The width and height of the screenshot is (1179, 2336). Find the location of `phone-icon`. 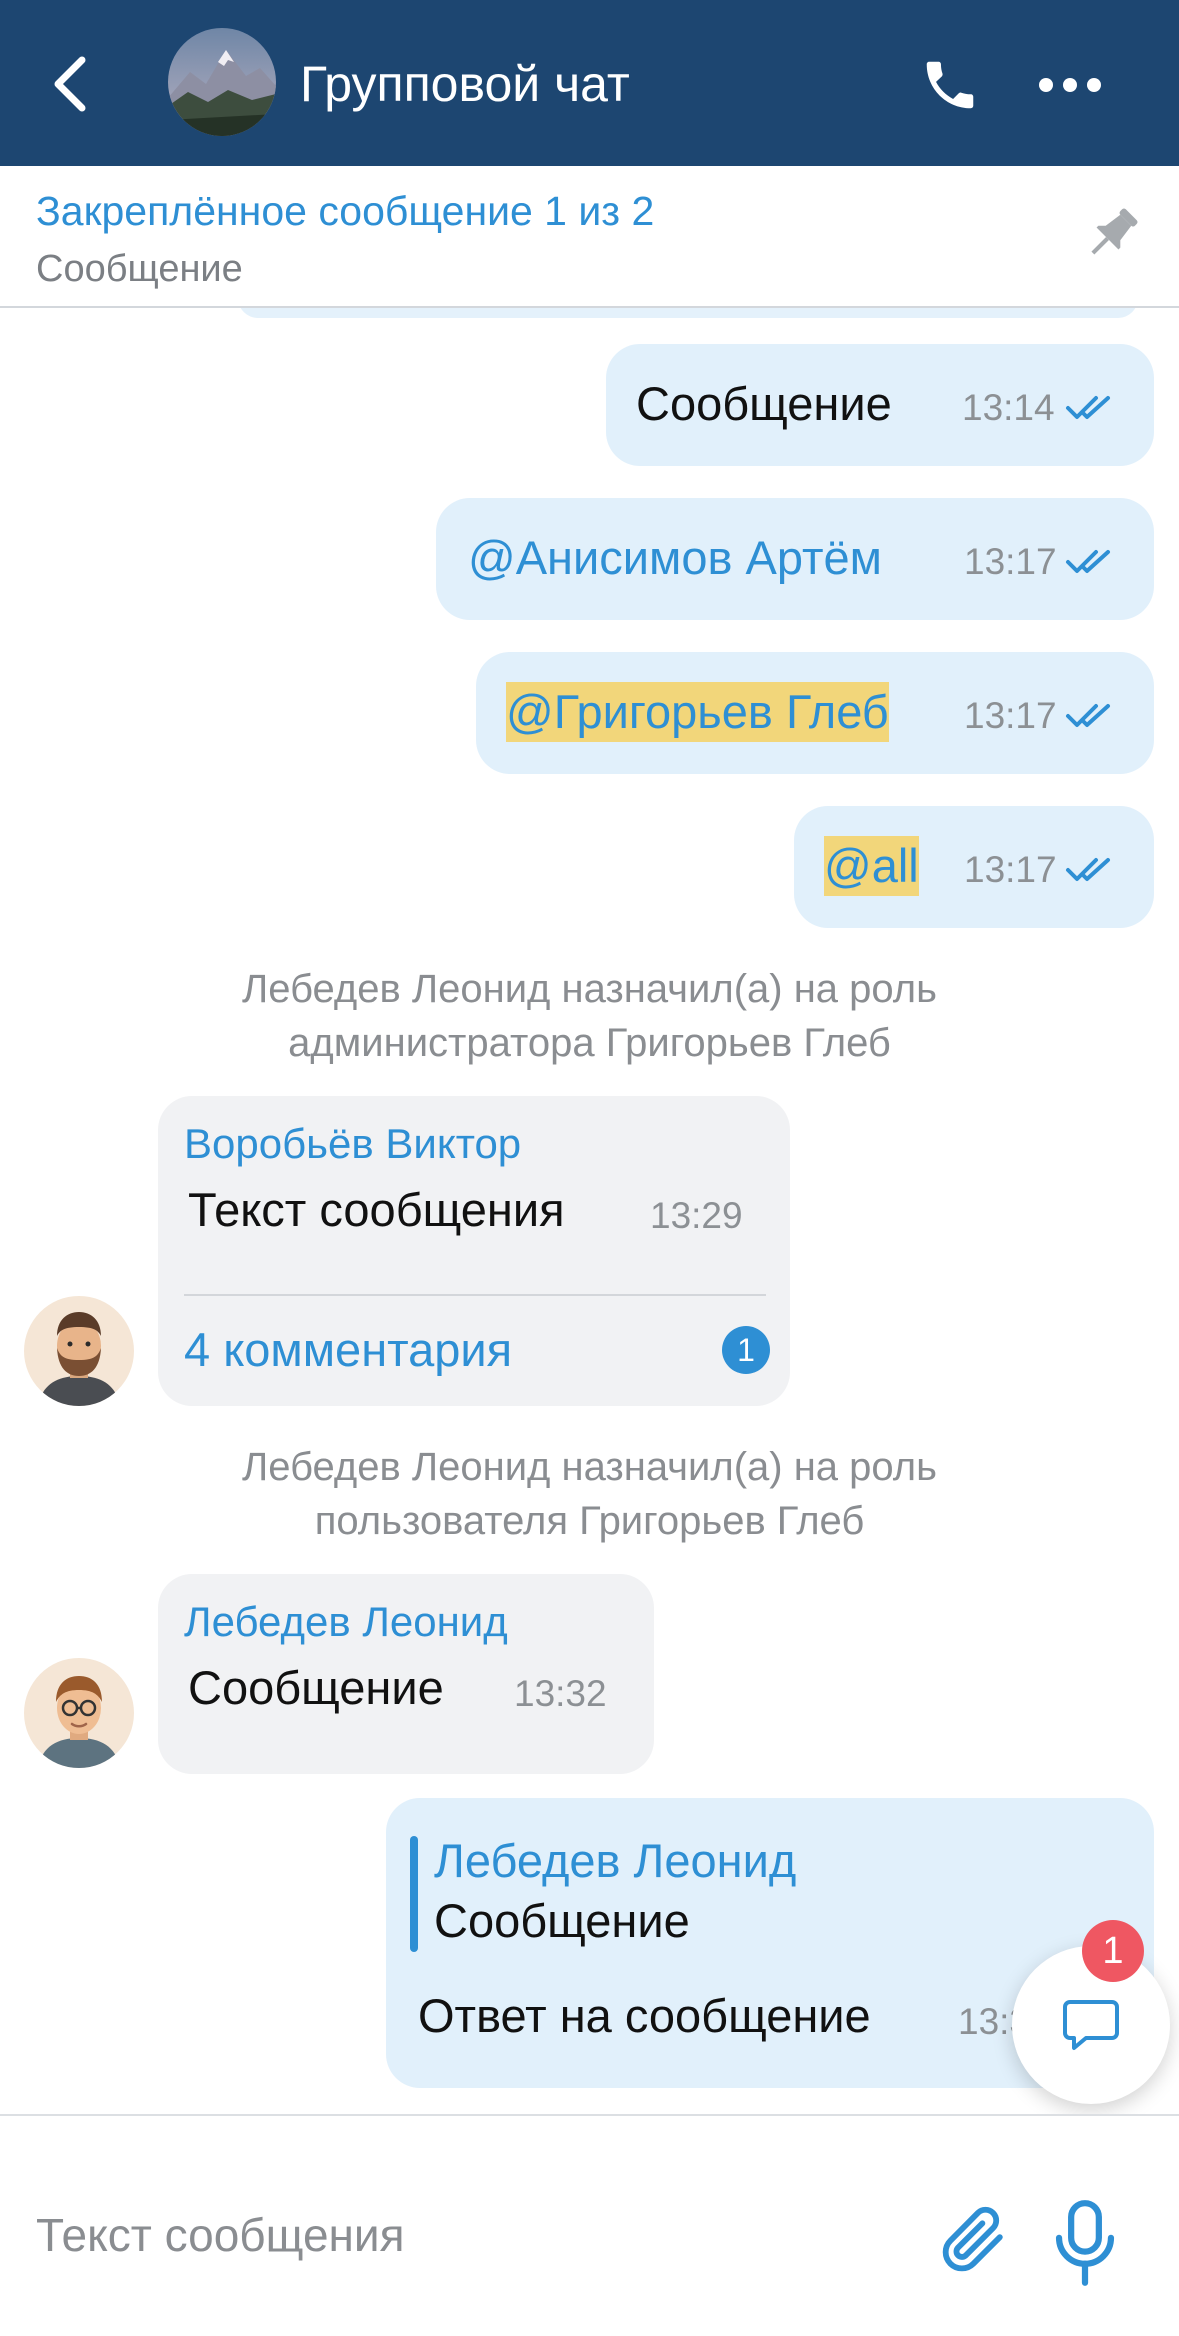

phone-icon is located at coordinates (950, 85).